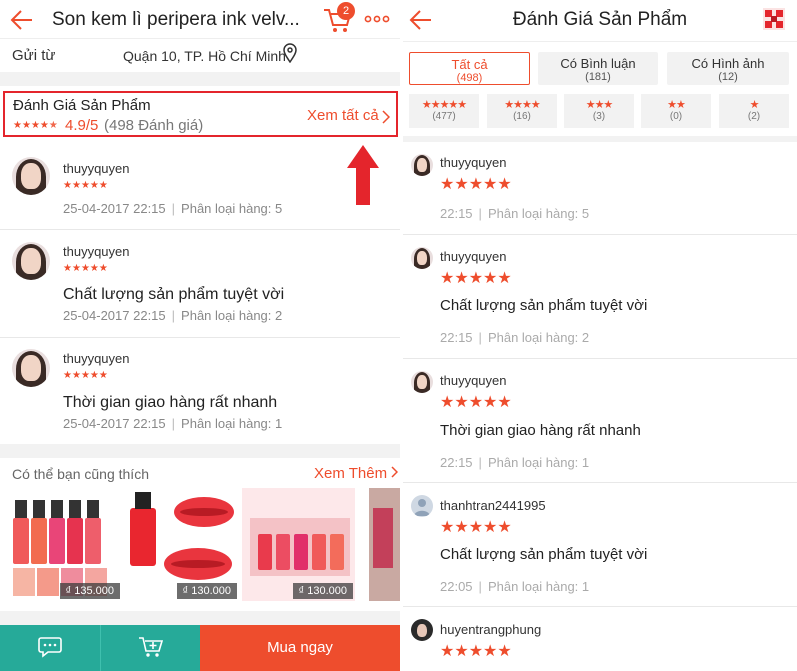  What do you see at coordinates (204, 56) in the screenshot?
I see `shipping-location: Quận 10, TP. Hồ Chí Minh` at bounding box center [204, 56].